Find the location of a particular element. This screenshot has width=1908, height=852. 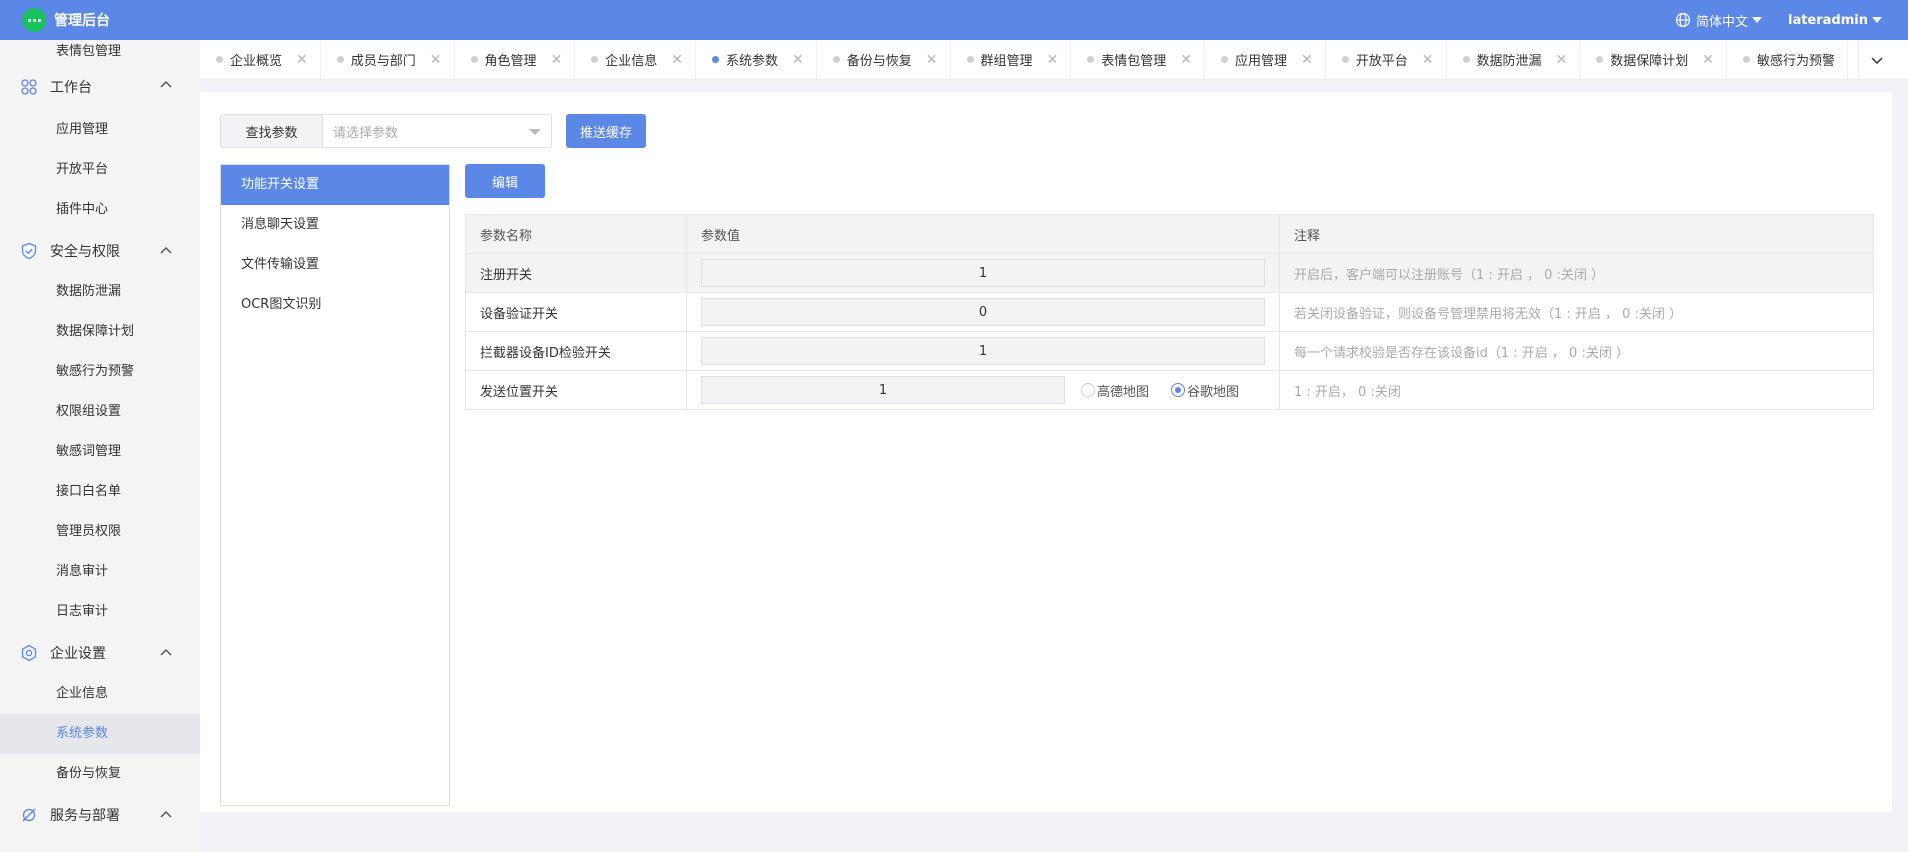

sidebar-group-label: 服务与部署 is located at coordinates (85, 816).